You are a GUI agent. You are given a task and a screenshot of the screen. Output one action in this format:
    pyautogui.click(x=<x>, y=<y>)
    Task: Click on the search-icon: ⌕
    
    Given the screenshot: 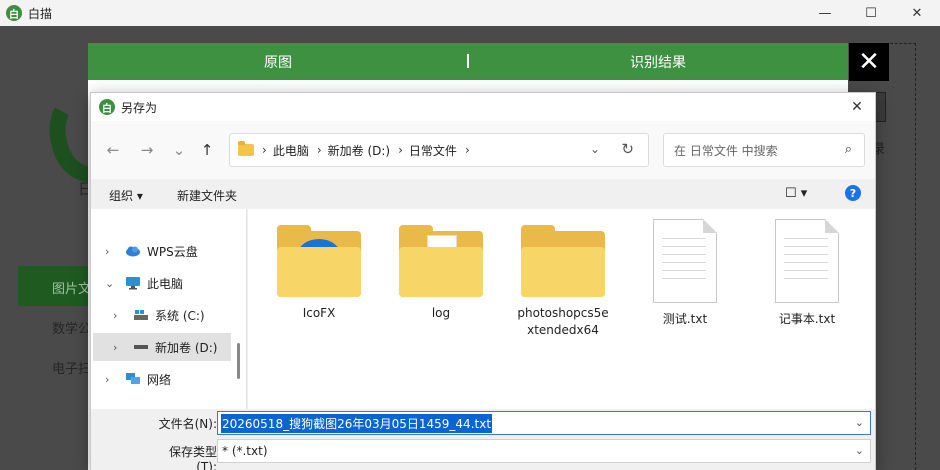 What is the action you would take?
    pyautogui.click(x=848, y=149)
    